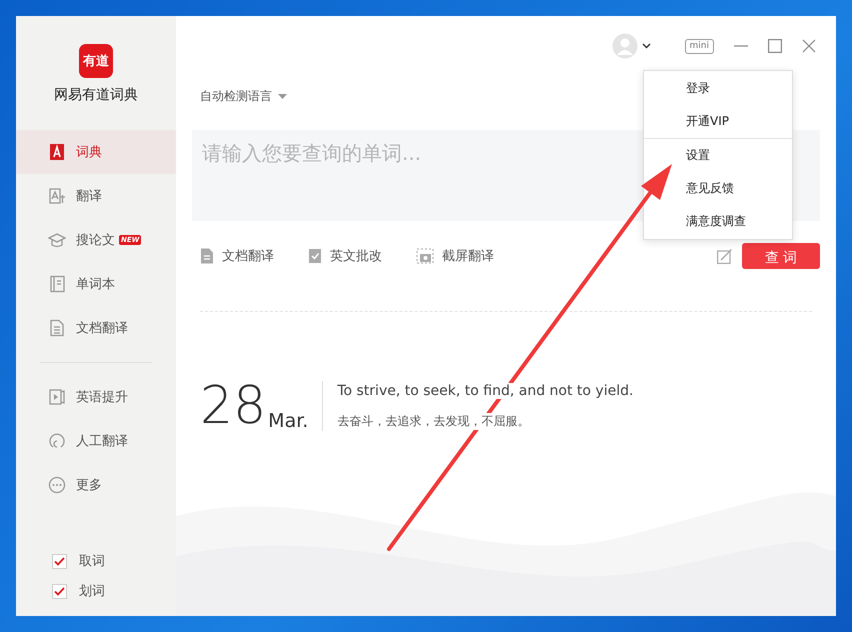 This screenshot has height=632, width=852. What do you see at coordinates (96, 61) in the screenshot?
I see `app-logo: 有道` at bounding box center [96, 61].